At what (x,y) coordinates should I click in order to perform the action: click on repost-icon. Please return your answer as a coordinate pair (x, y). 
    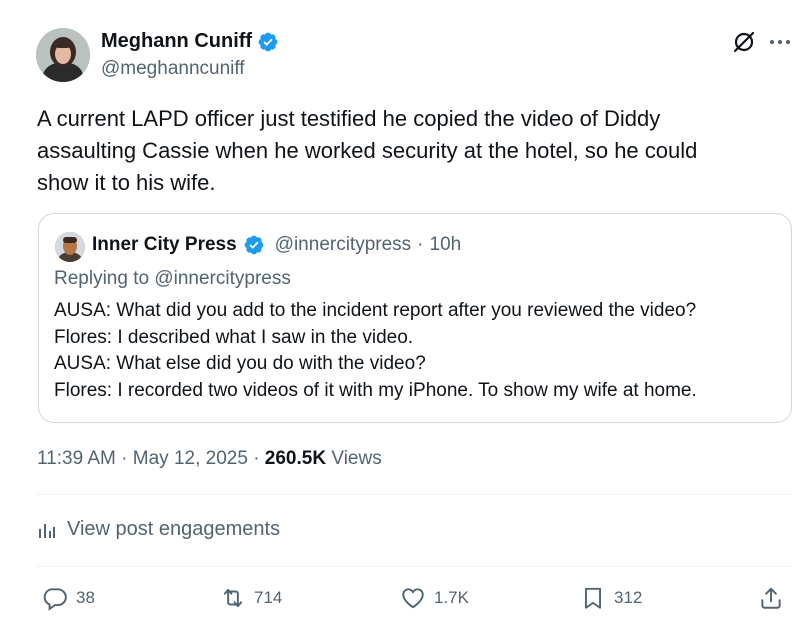
    Looking at the image, I should click on (233, 598).